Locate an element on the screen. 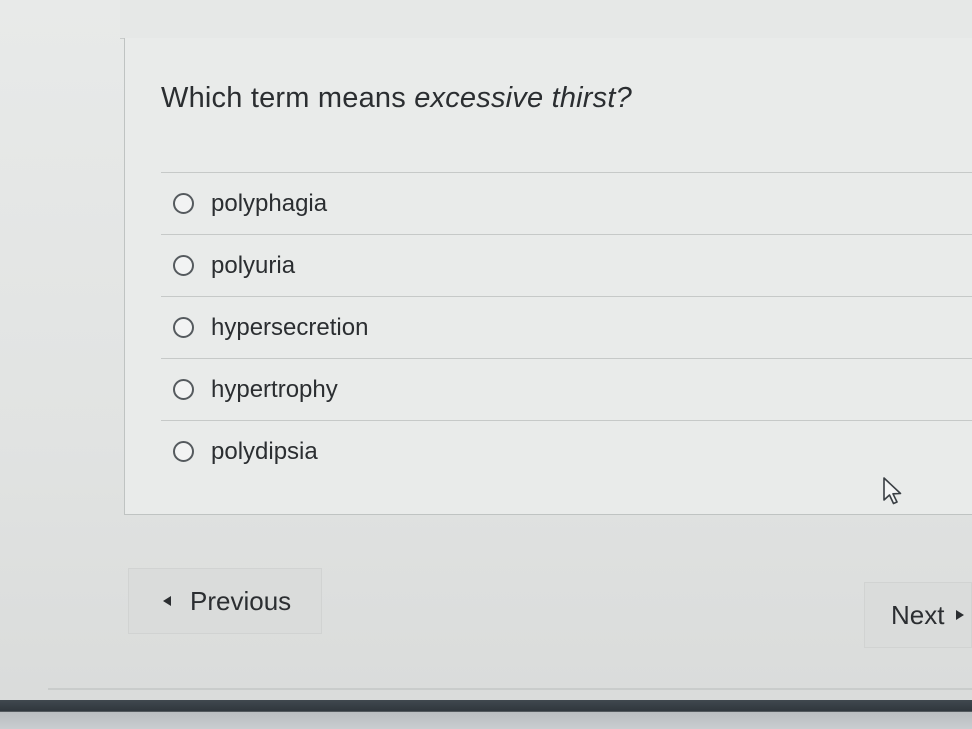  question-text: Which term means excessive thirst? is located at coordinates (396, 98).